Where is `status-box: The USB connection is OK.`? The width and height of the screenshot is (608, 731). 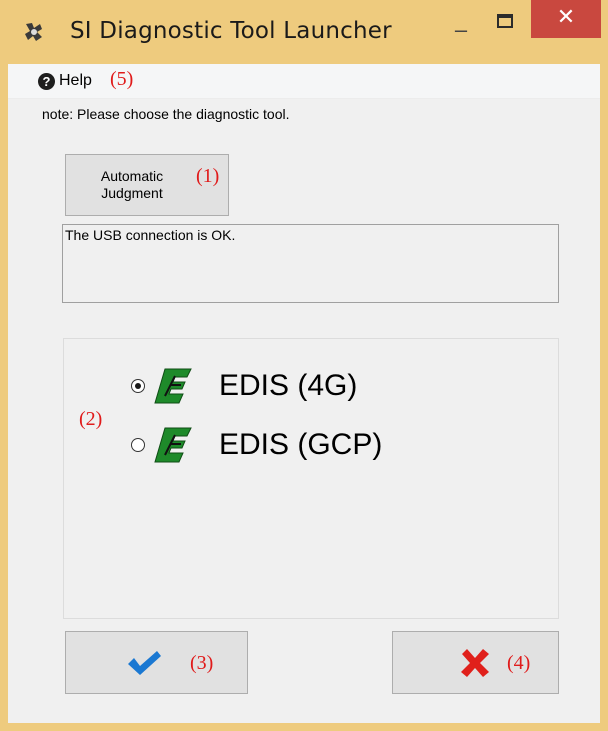 status-box: The USB connection is OK. is located at coordinates (310, 263).